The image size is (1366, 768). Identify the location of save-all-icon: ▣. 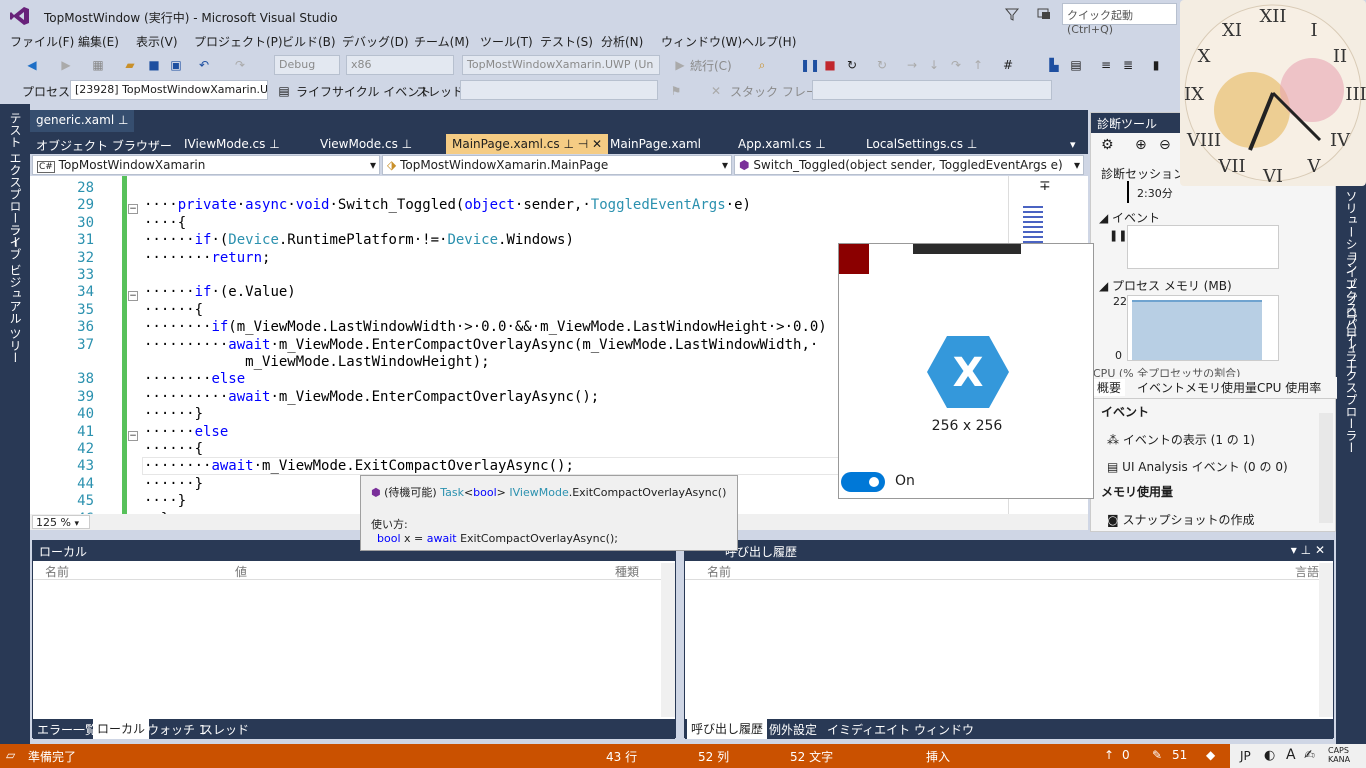
(176, 65).